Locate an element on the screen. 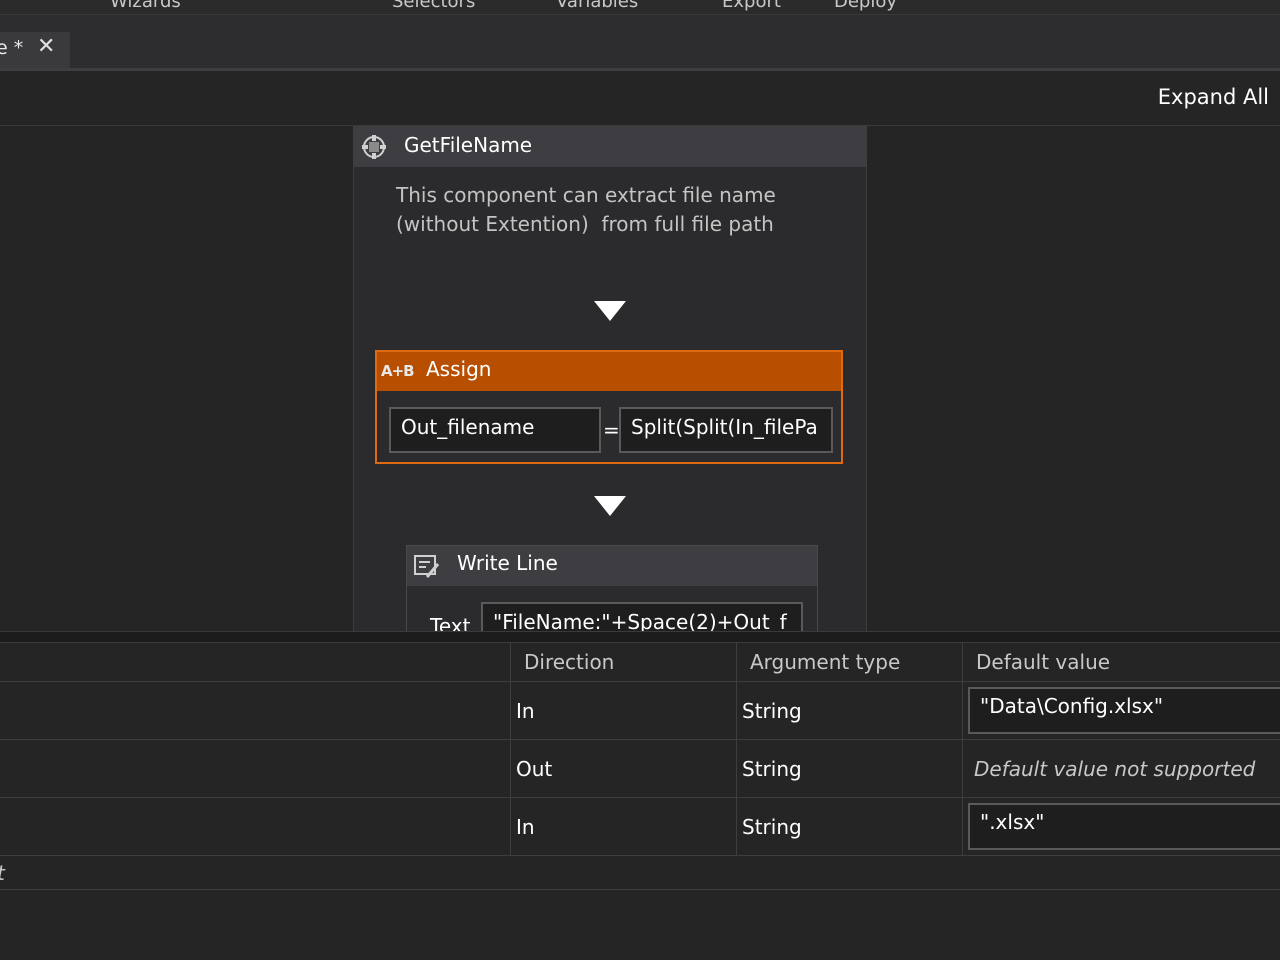 This screenshot has height=960, width=1280. default-value-input: "Data\Config.xlsx" is located at coordinates (1124, 710).